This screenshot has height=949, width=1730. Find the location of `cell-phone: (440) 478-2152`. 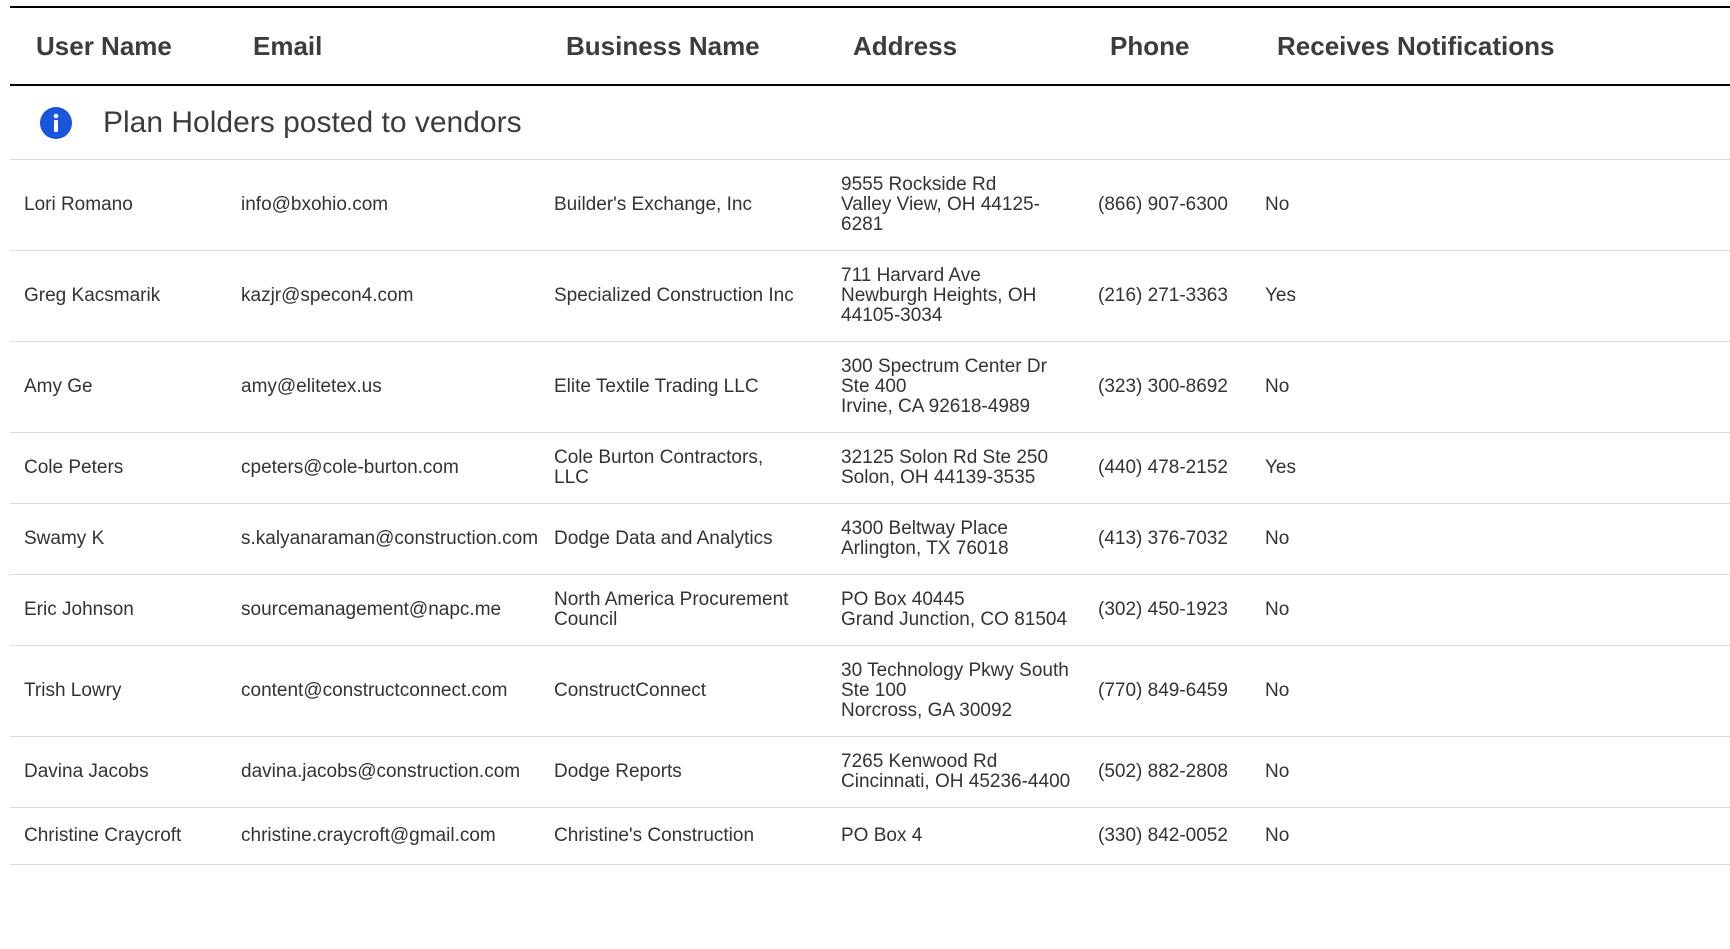

cell-phone: (440) 478-2152 is located at coordinates (1167, 468).